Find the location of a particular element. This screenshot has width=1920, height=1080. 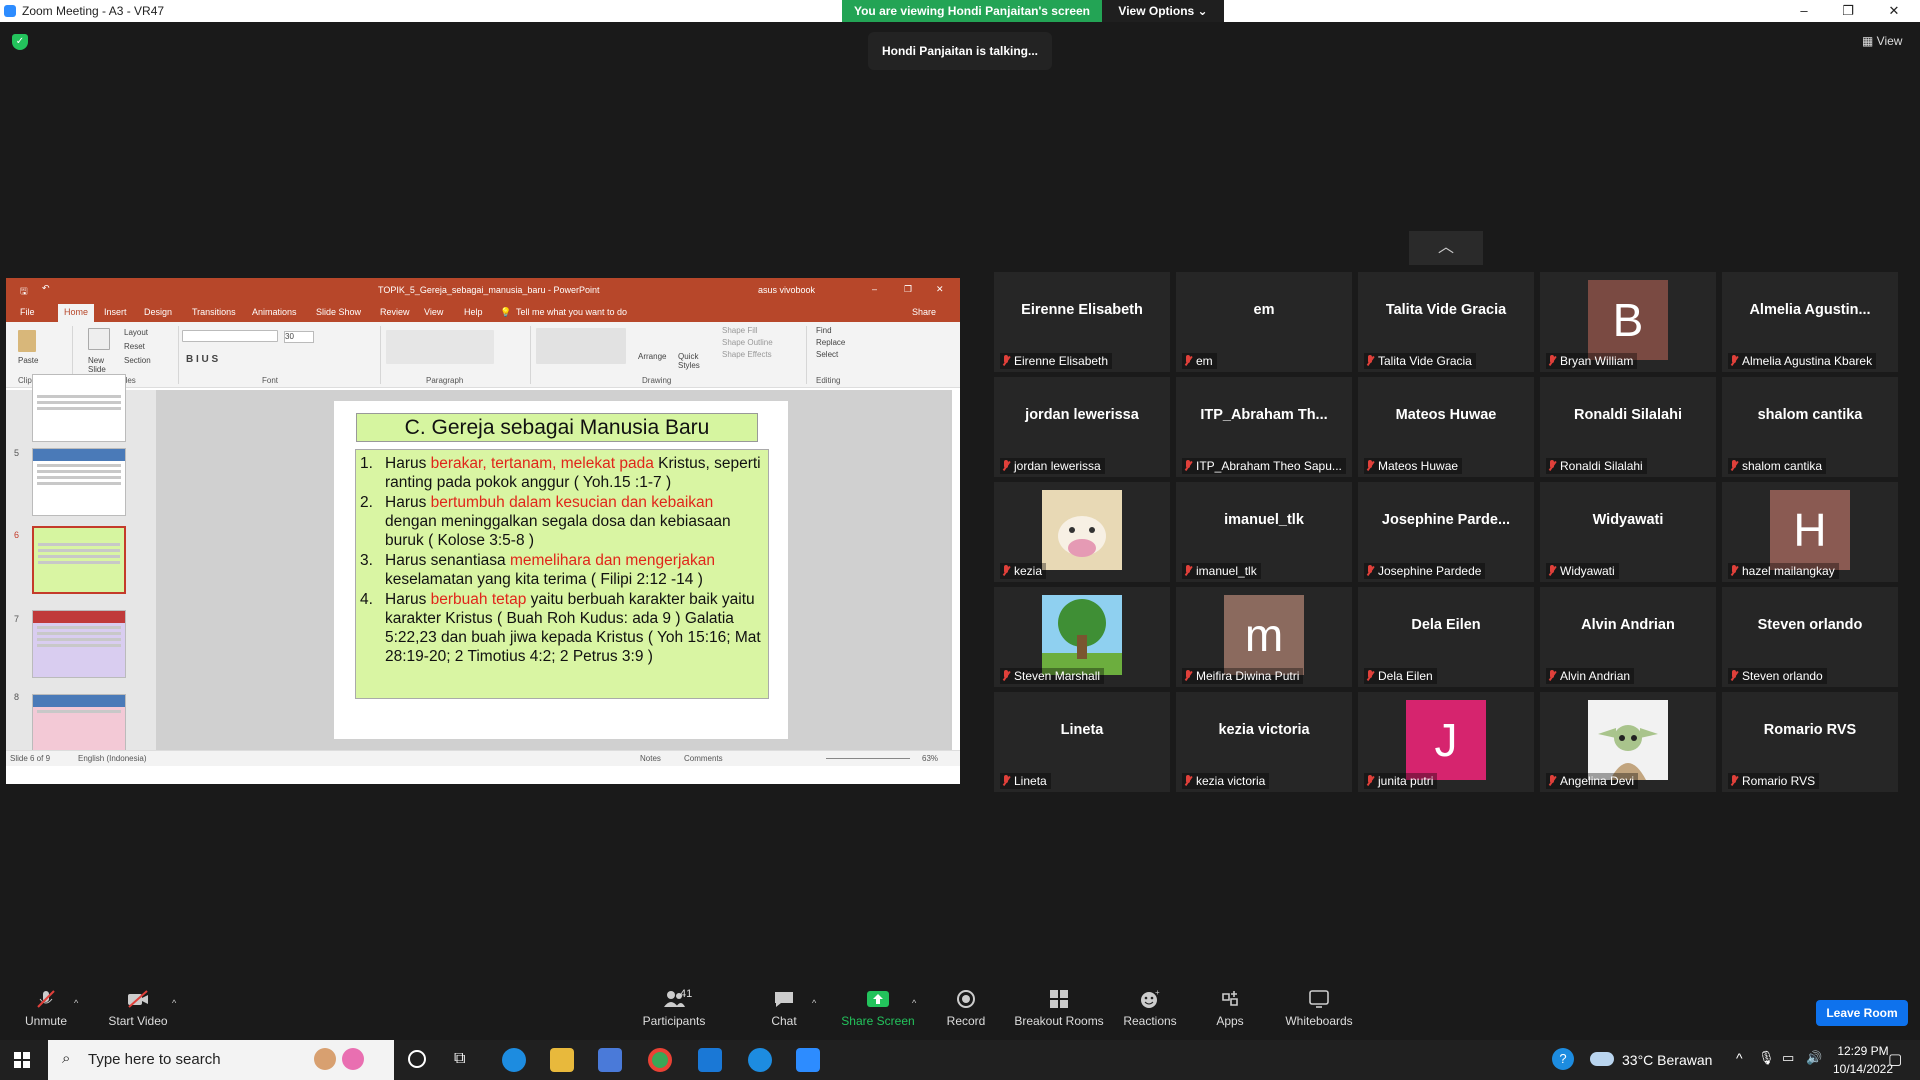

minimize-button: – is located at coordinates (1804, 11).